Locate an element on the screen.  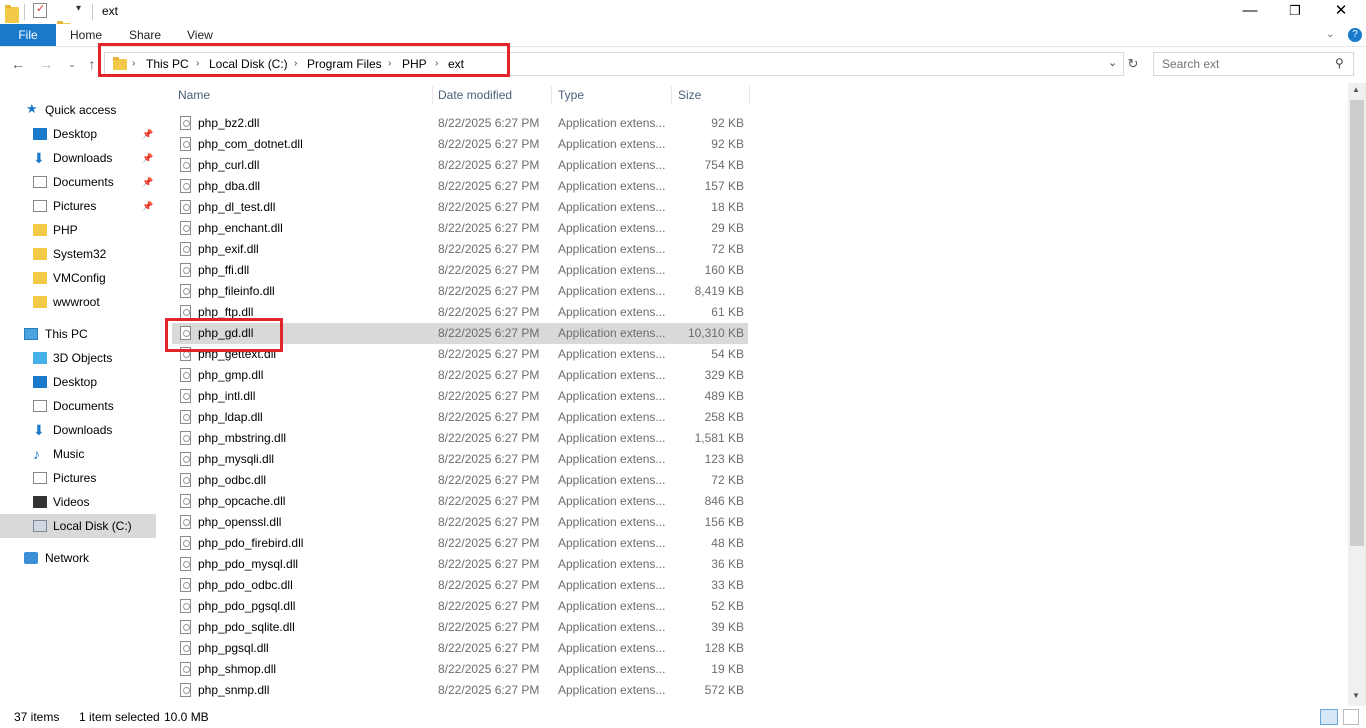
file-name: php_ldap.dll is located at coordinates (230, 417).